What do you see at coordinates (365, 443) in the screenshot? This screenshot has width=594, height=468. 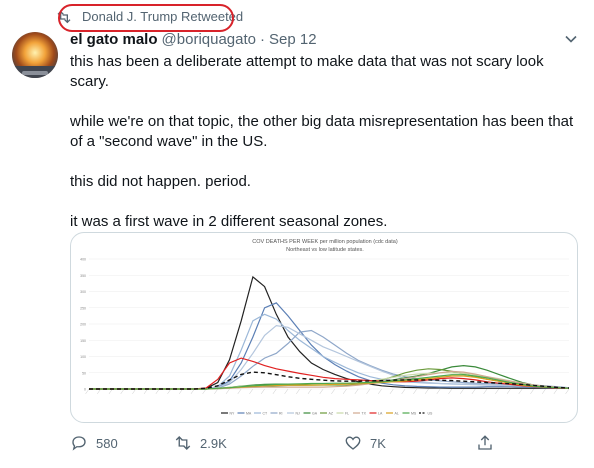 I see `like-button: 7K` at bounding box center [365, 443].